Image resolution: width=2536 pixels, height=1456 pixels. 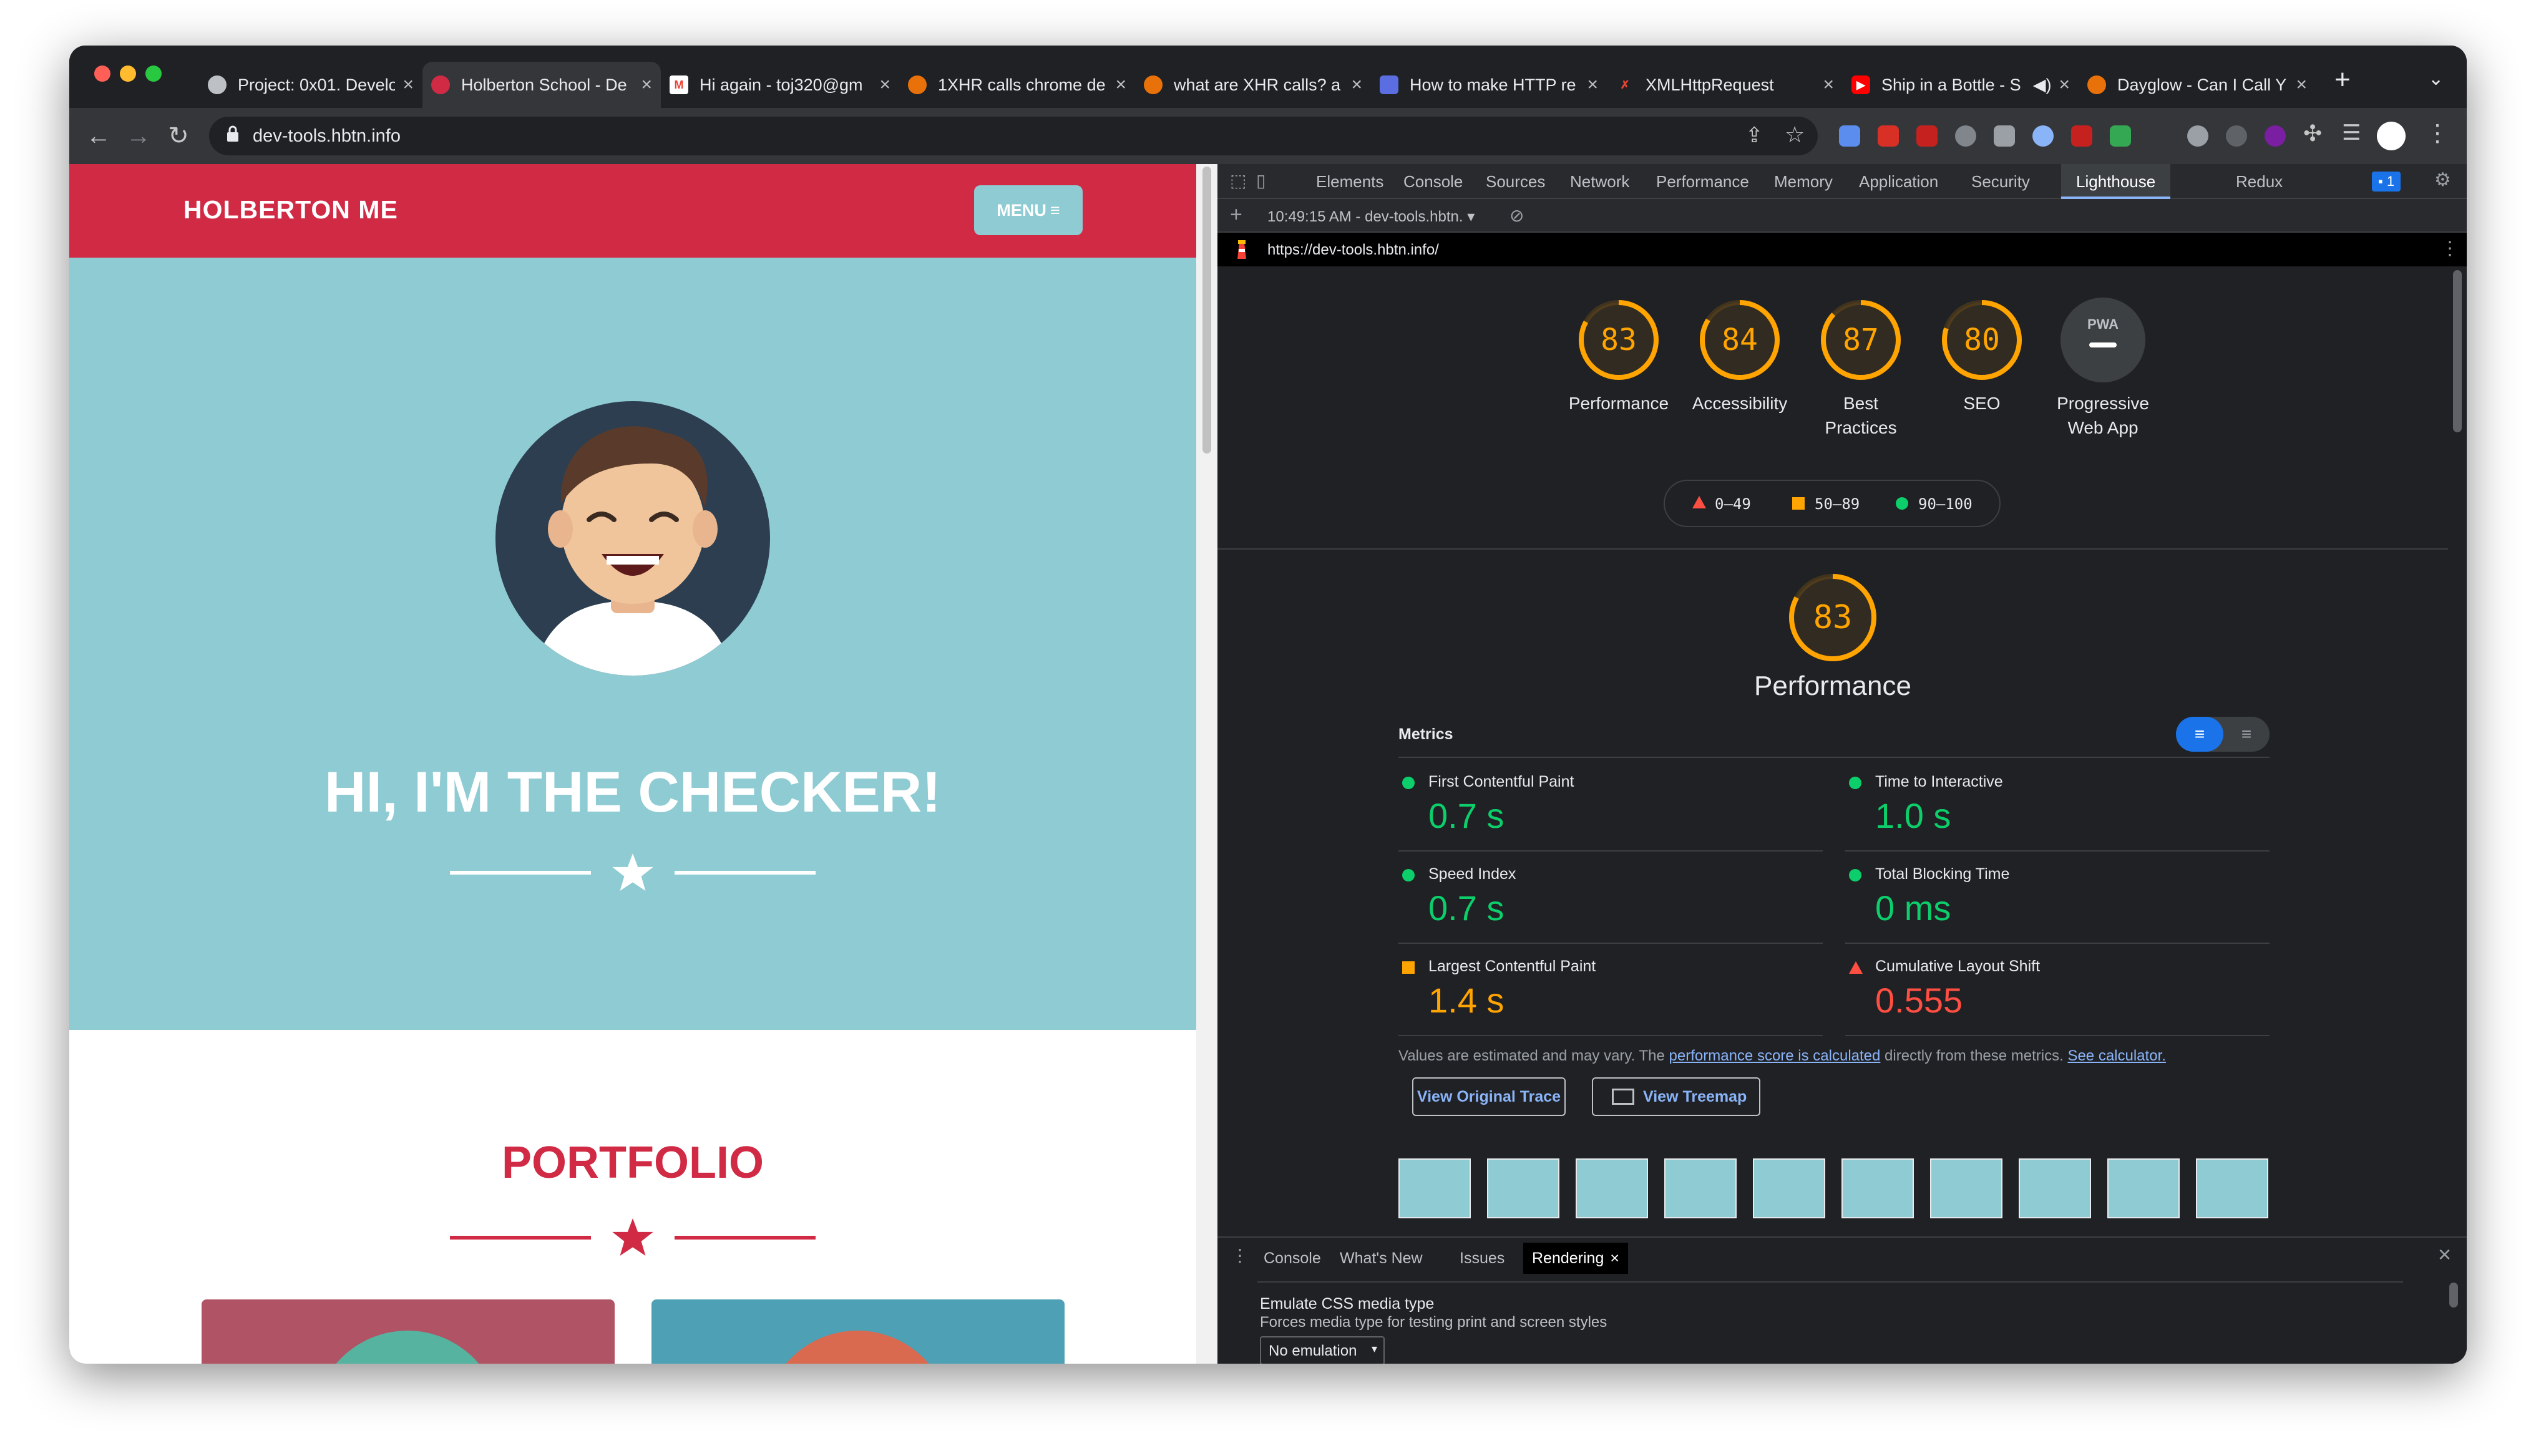 What do you see at coordinates (1516, 216) in the screenshot?
I see `clear-reports-icon: ⊘` at bounding box center [1516, 216].